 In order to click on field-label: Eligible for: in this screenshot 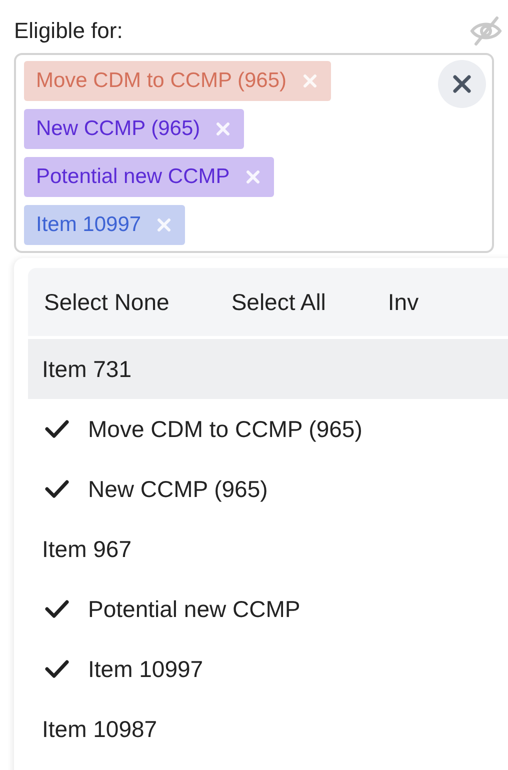, I will do `click(68, 31)`.